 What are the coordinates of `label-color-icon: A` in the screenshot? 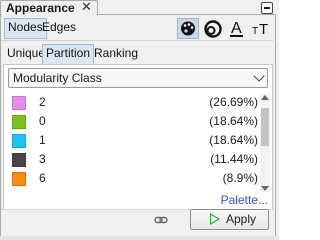 It's located at (237, 28).